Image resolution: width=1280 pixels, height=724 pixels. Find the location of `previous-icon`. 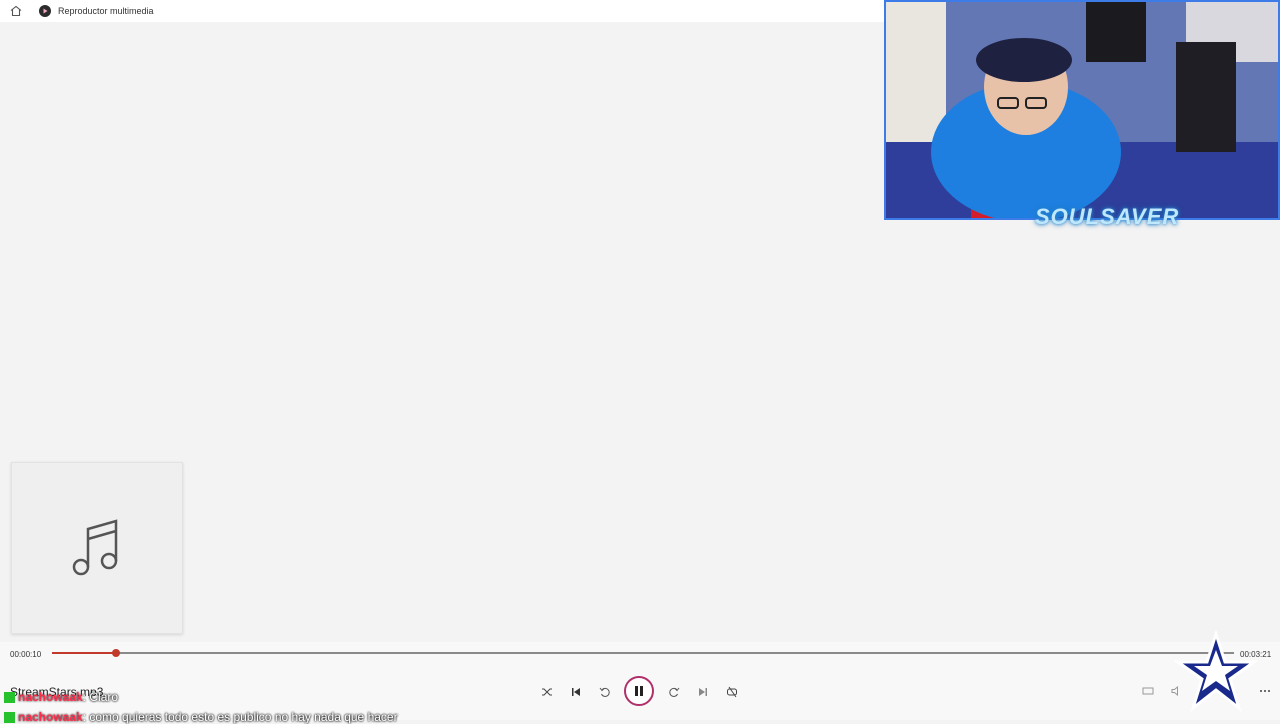

previous-icon is located at coordinates (576, 692).